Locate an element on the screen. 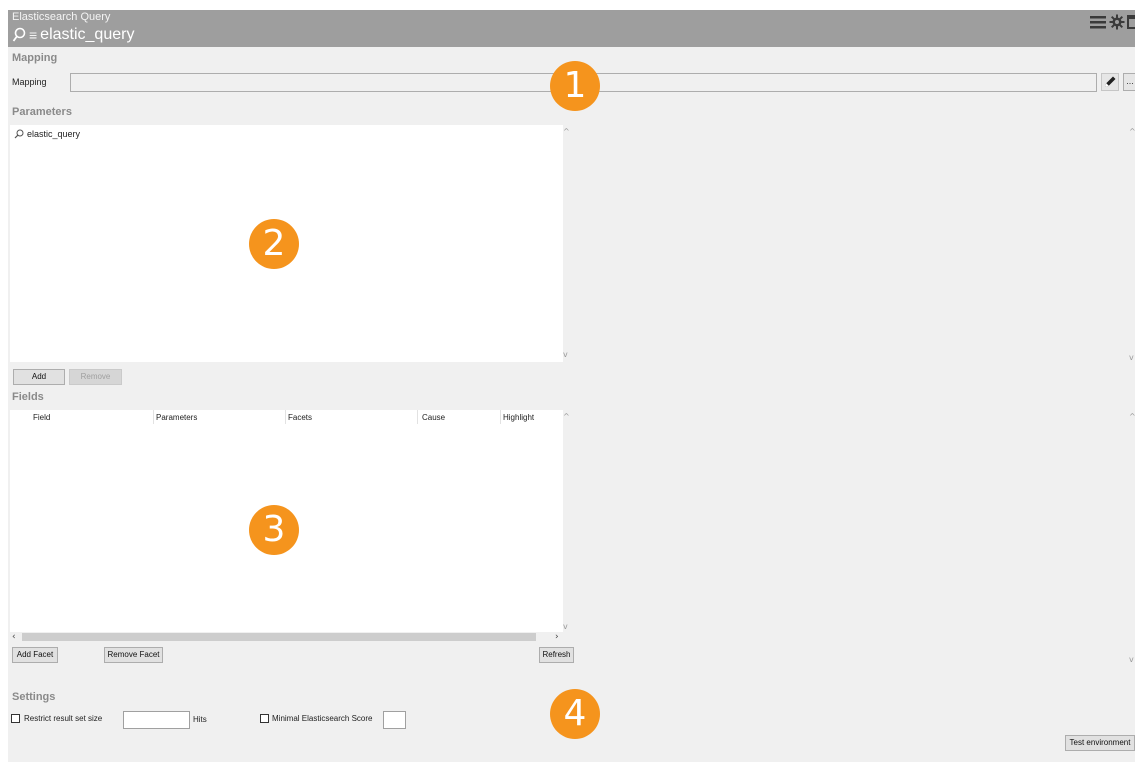 Image resolution: width=1135 pixels, height=762 pixels. params-scroll-down-icon: v is located at coordinates (565, 354).